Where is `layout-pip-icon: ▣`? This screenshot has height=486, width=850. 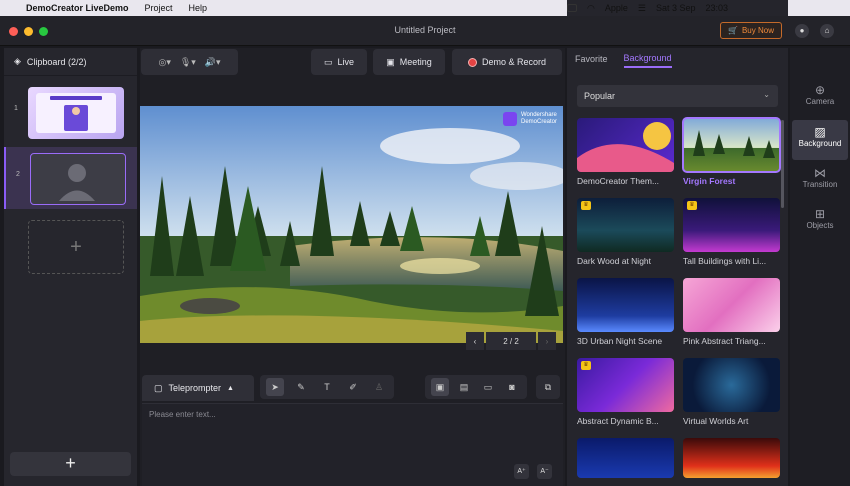 layout-pip-icon: ▣ is located at coordinates (440, 387).